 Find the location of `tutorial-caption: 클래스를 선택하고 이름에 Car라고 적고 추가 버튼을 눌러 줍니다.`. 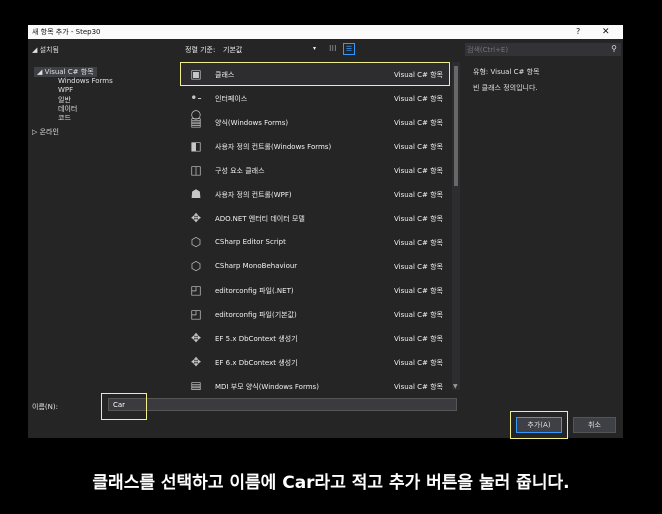

tutorial-caption: 클래스를 선택하고 이름에 Car라고 적고 추가 버튼을 눌러 줍니다. is located at coordinates (331, 483).